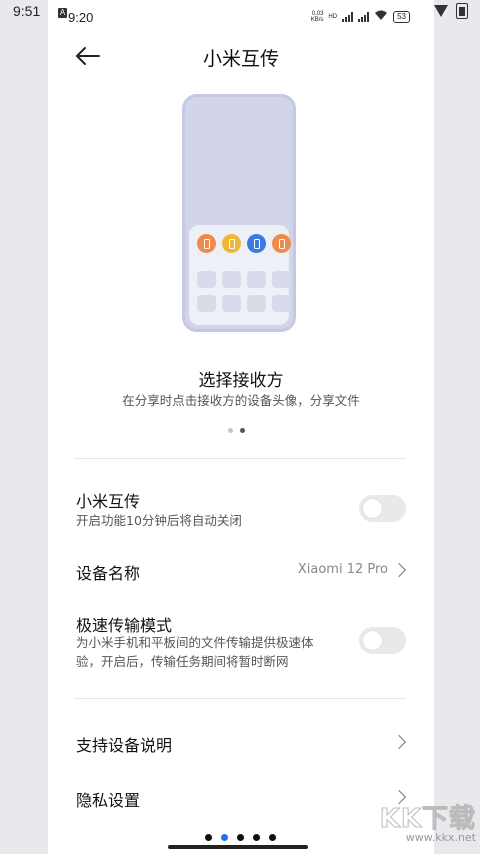 This screenshot has height=854, width=480. Describe the element at coordinates (244, 291) in the screenshot. I see `app-grid` at that location.